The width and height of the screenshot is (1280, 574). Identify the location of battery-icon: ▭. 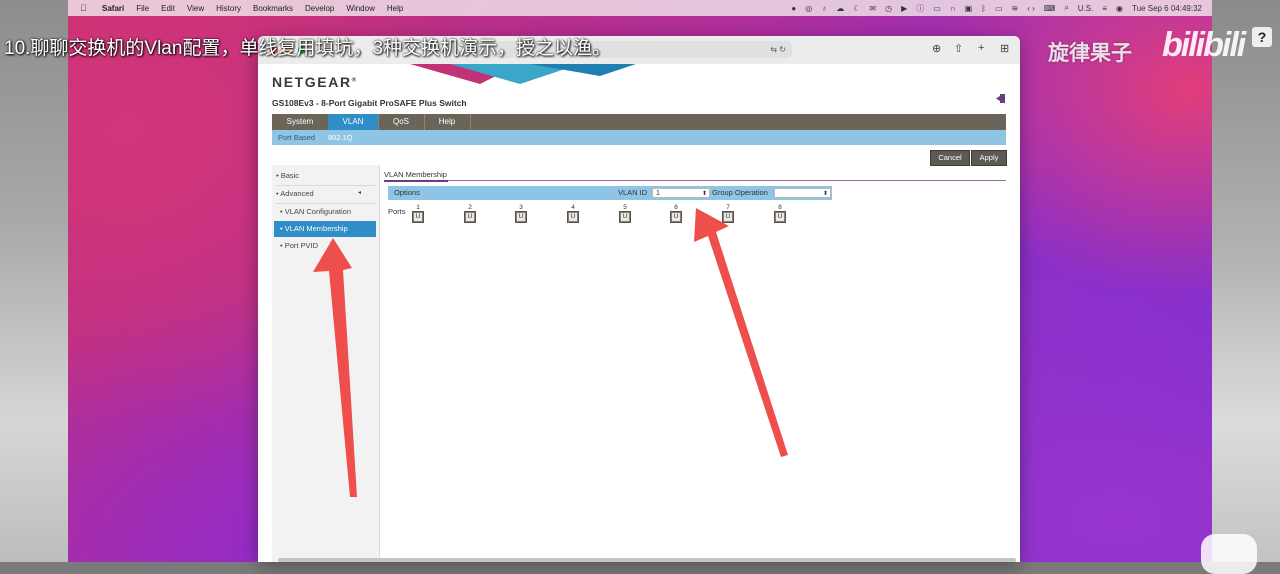
(999, 8).